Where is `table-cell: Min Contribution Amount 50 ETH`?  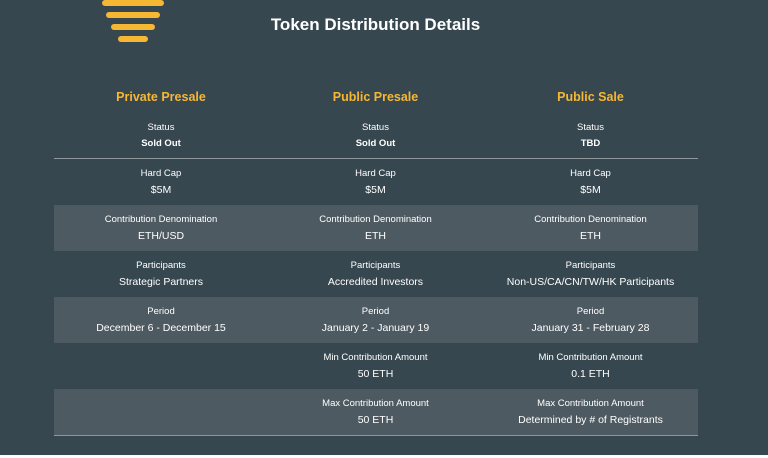 table-cell: Min Contribution Amount 50 ETH is located at coordinates (375, 366).